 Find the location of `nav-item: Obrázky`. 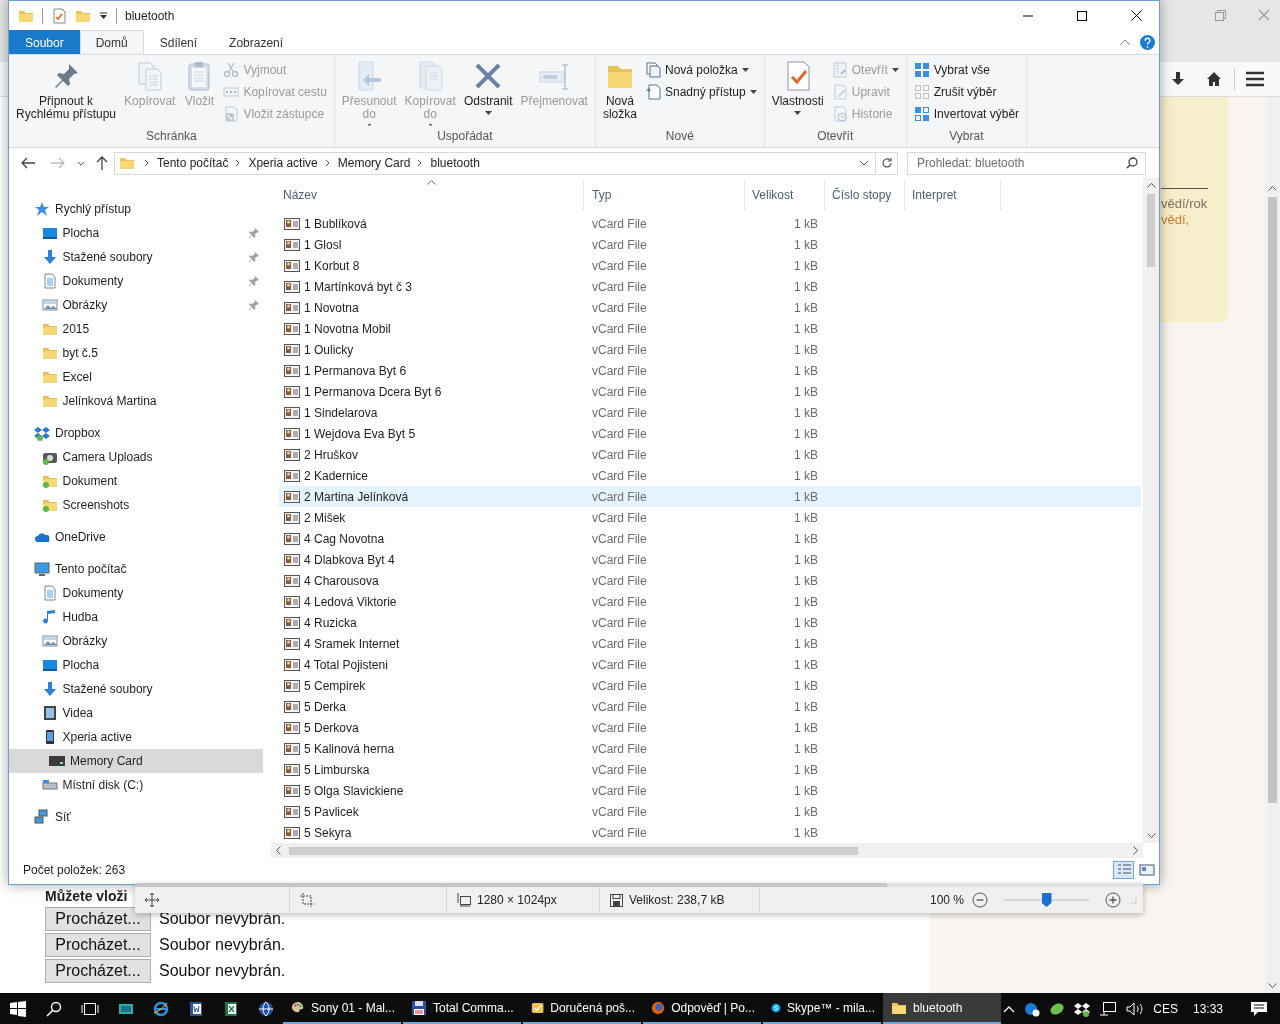

nav-item: Obrázky is located at coordinates (136, 641).